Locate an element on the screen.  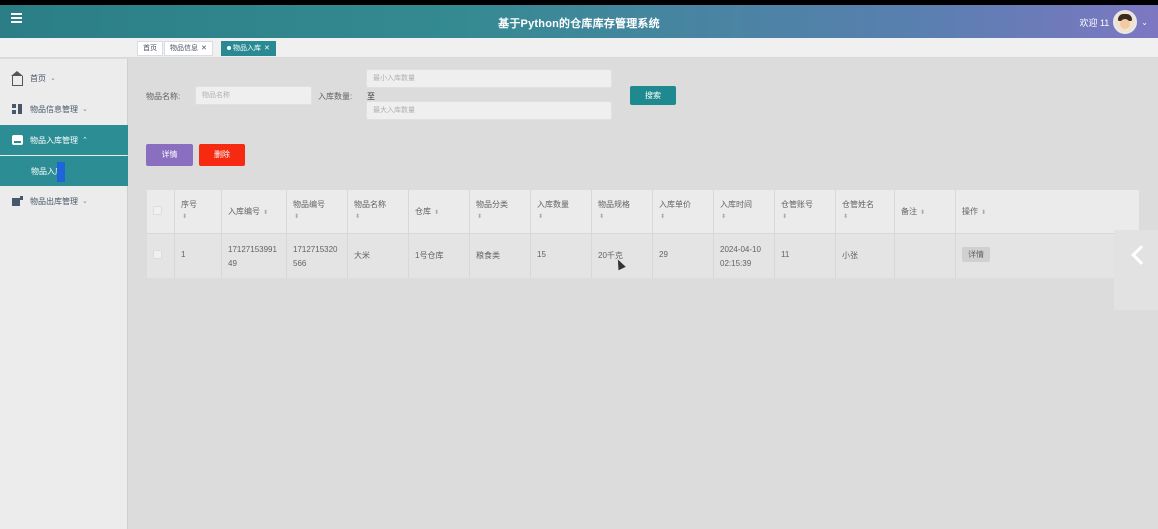
cell-item-no: 1712715320 566 is located at coordinates (317, 256).